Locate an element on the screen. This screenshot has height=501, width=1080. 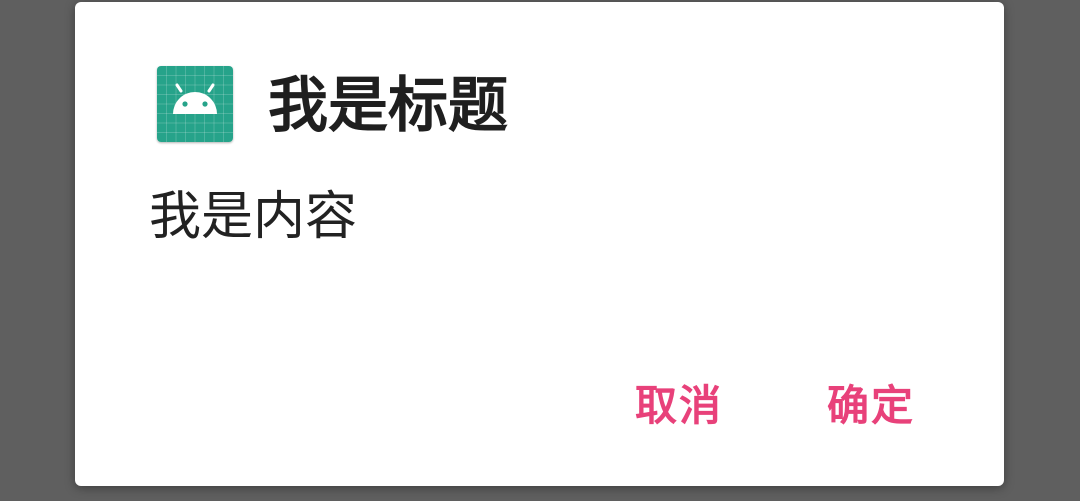
dialog-message: 我是内容 is located at coordinates (253, 217).